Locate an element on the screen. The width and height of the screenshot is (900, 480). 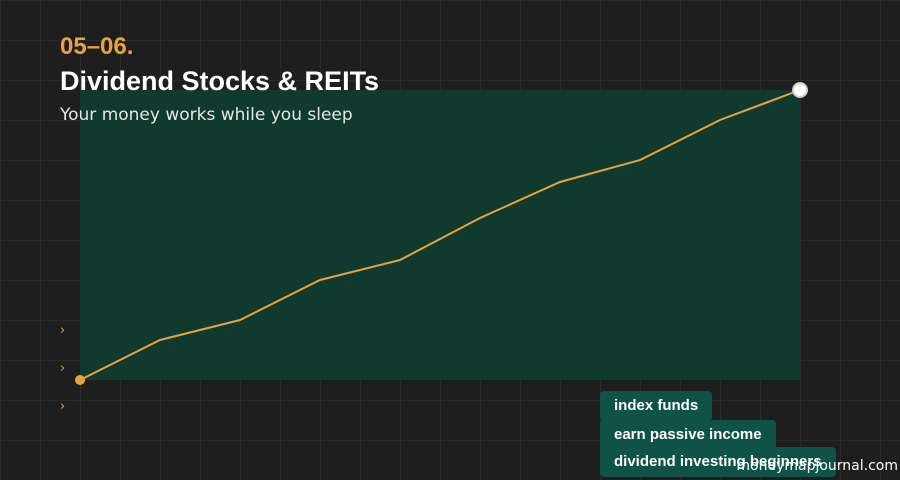
end-point-marker is located at coordinates (800, 90).